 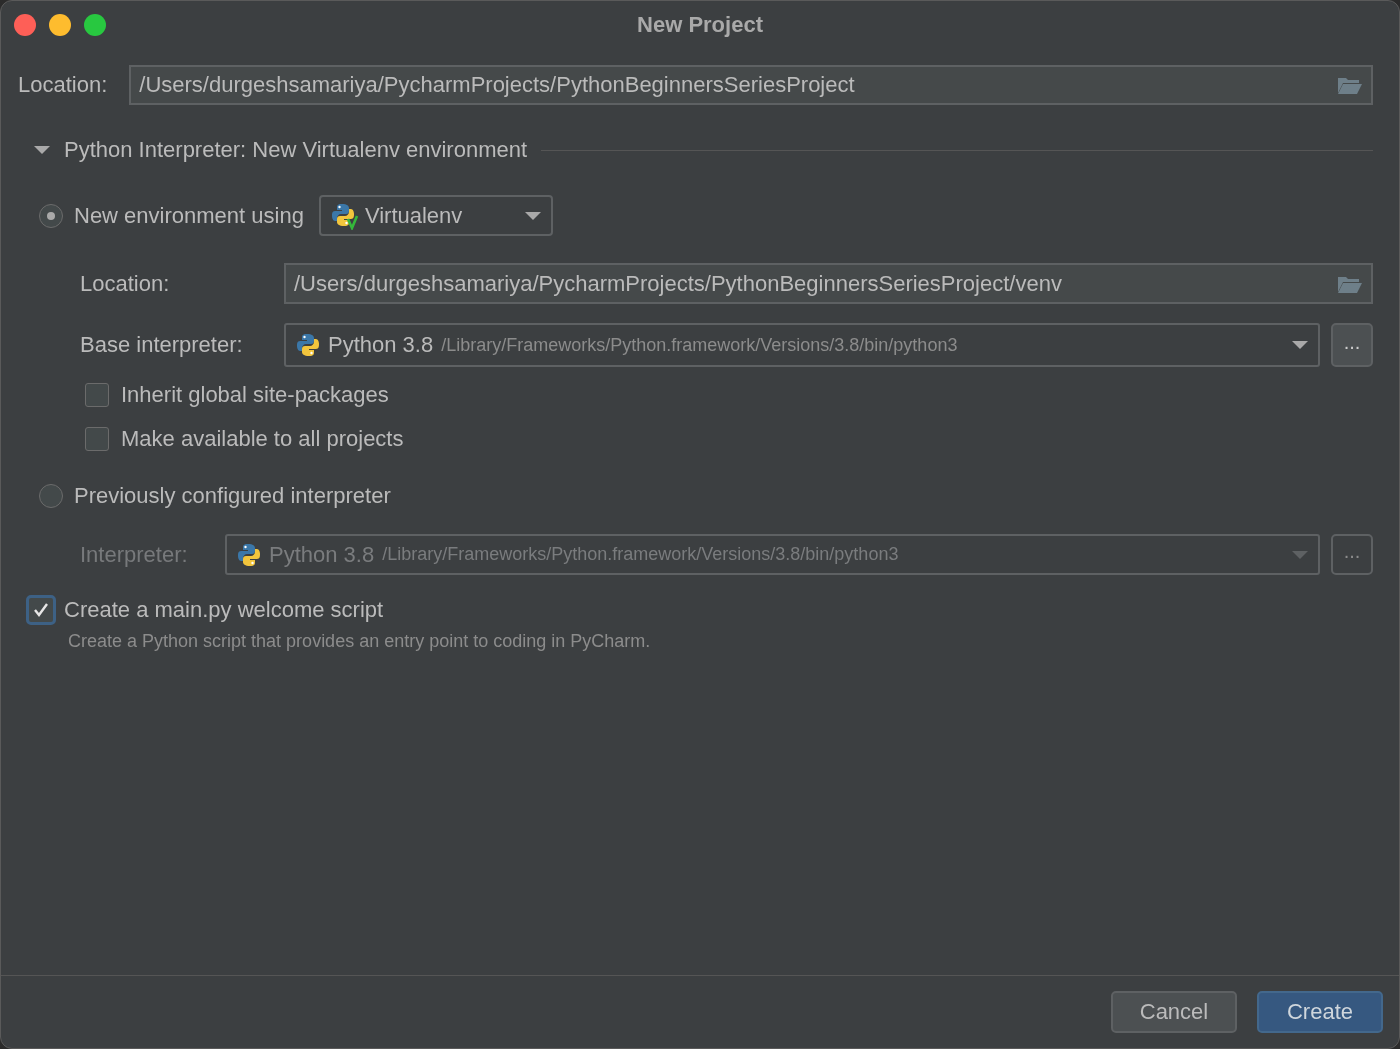 I want to click on location-field: /Users/durgeshsamariya/PycharmProjects/PythonBeginnersSeriesProject, so click(x=751, y=85).